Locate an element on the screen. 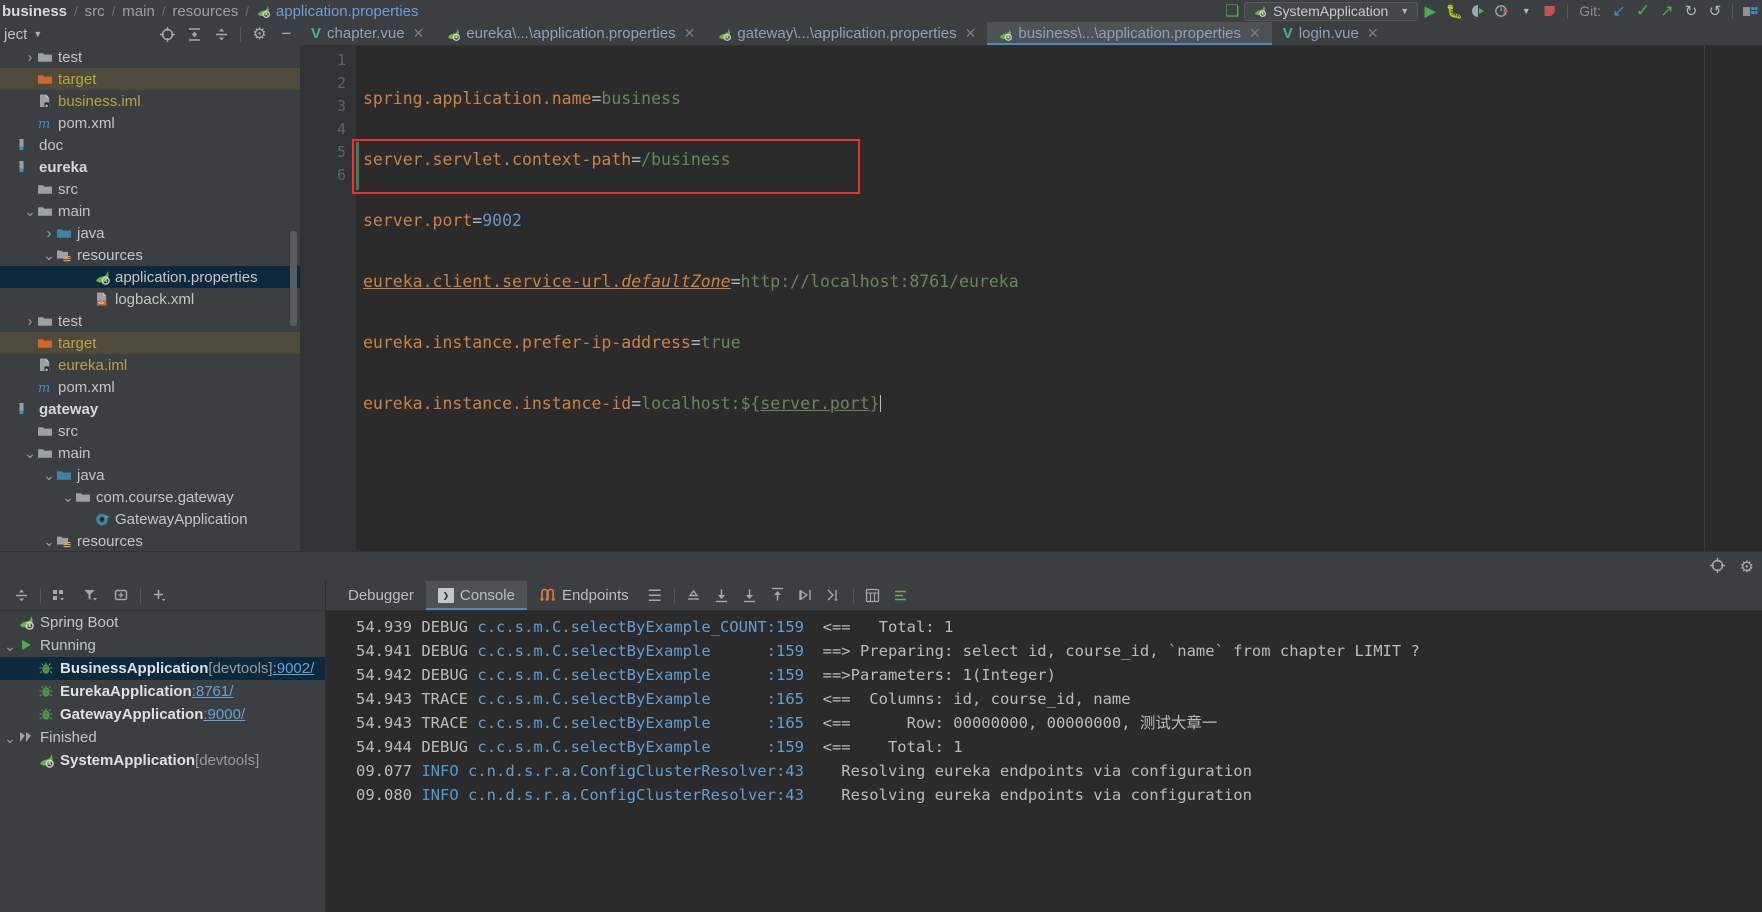 The width and height of the screenshot is (1762, 912). menu-icon: ☰ is located at coordinates (655, 596).